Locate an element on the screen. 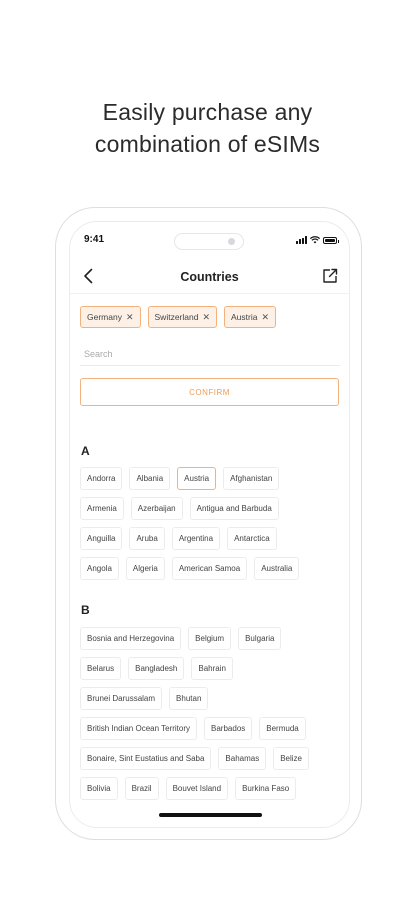 The height and width of the screenshot is (900, 415). country-tag: Australia is located at coordinates (277, 568).